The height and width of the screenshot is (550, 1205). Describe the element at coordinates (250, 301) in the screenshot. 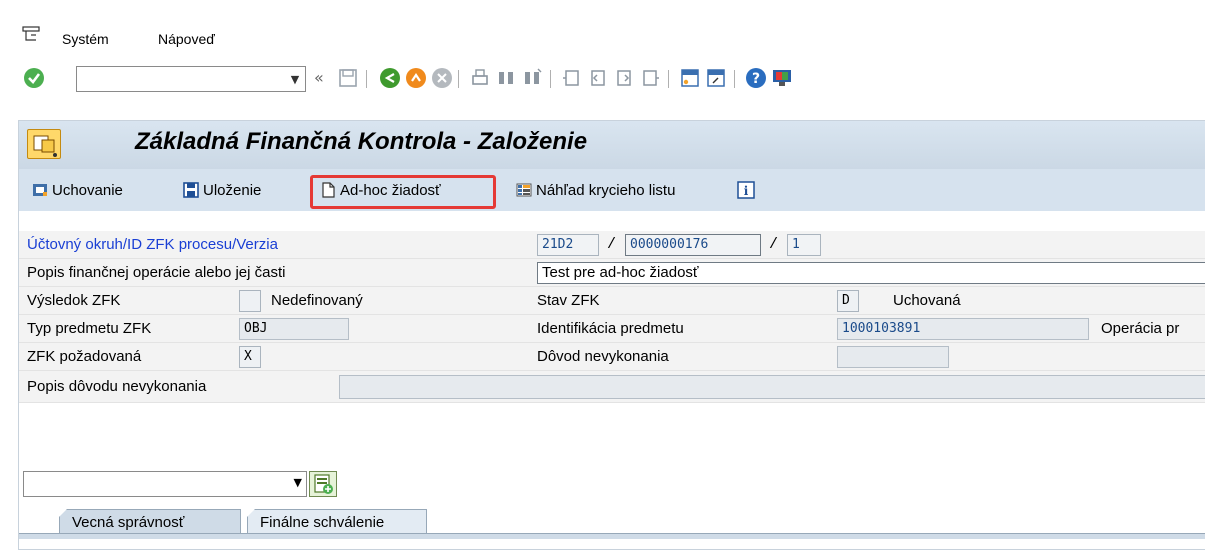

I see `result-code-field` at that location.